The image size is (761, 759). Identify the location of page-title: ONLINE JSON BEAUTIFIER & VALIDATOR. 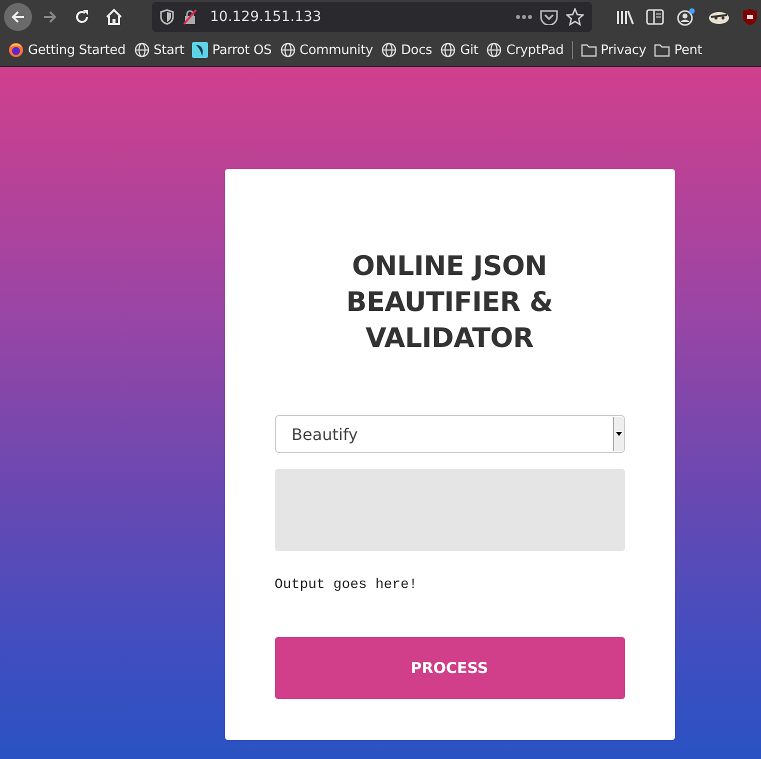
(449, 303).